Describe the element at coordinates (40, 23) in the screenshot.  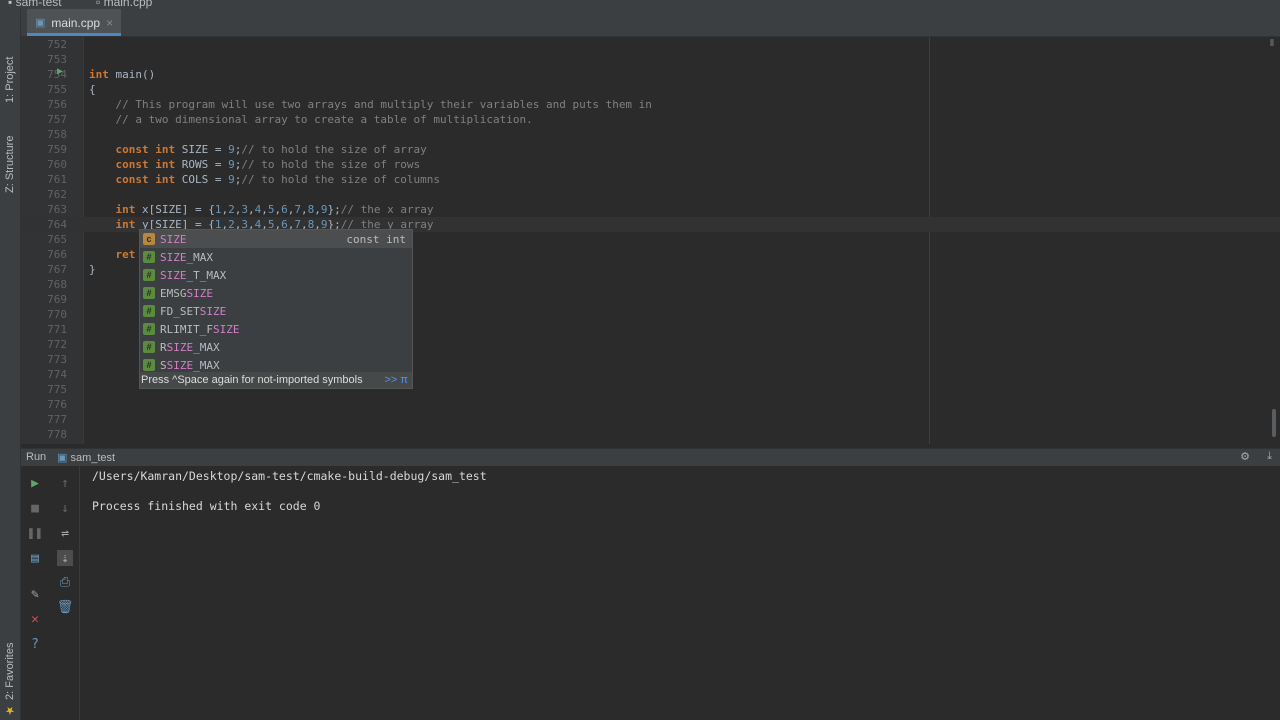
I see `cpp-file-icon: ▣` at that location.